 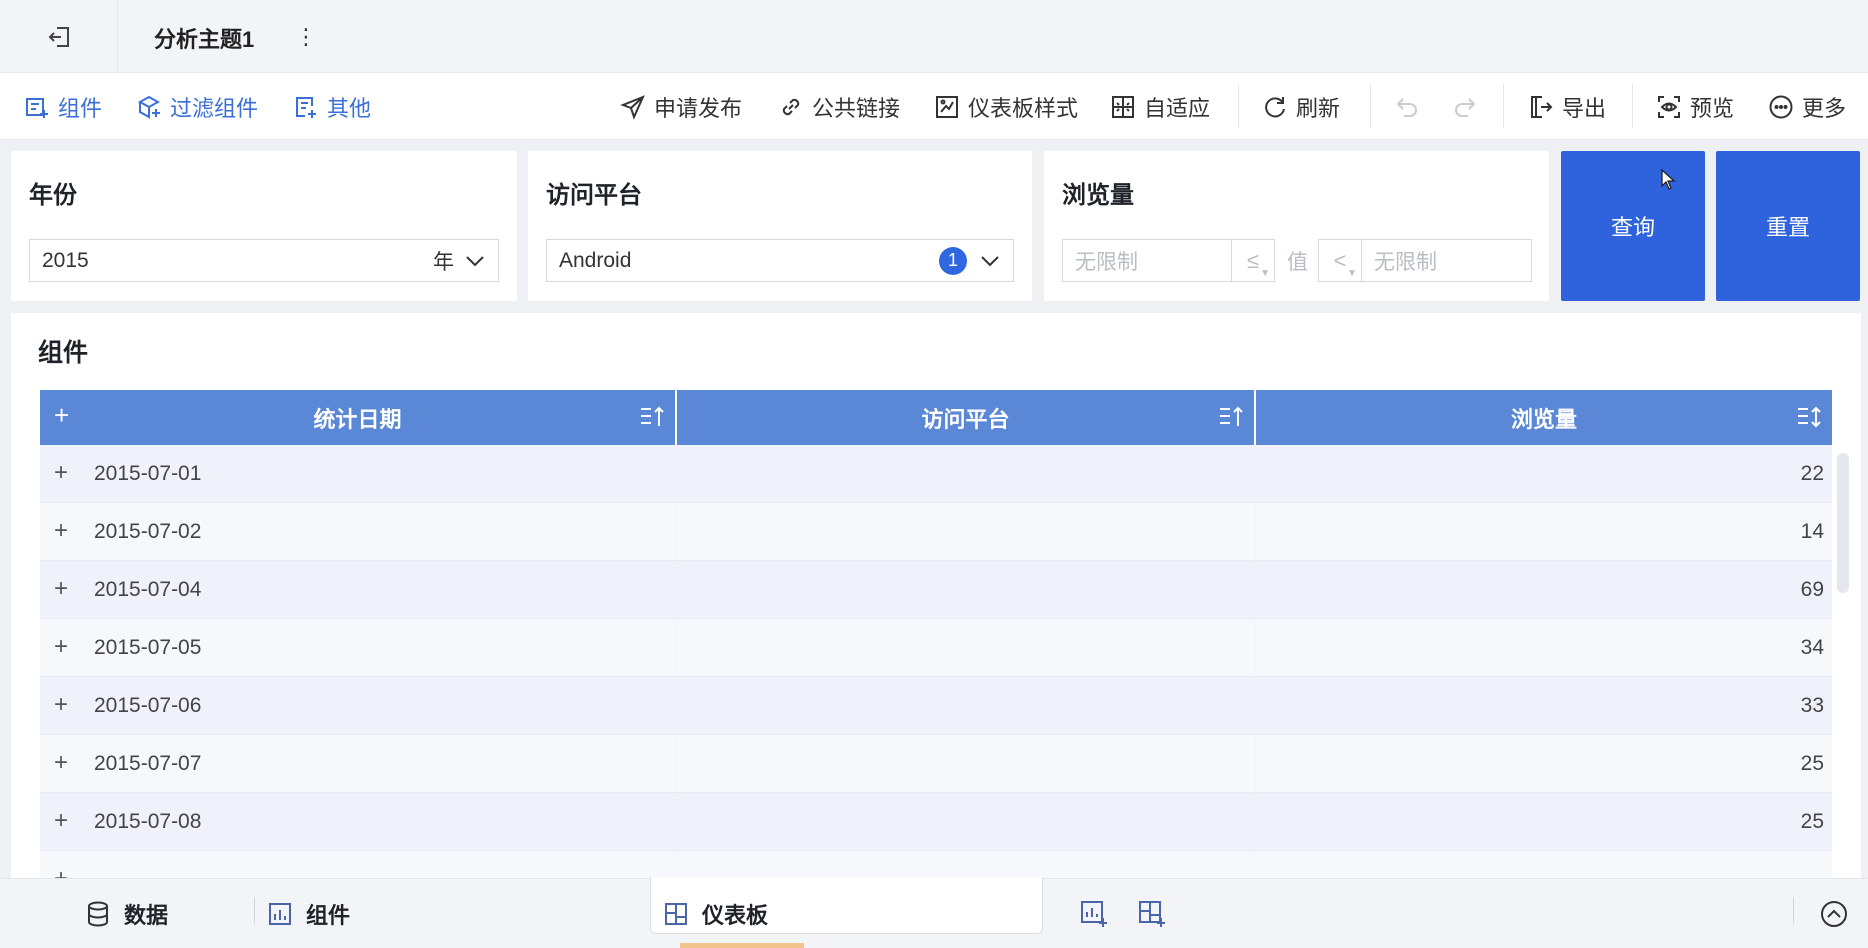 I want to click on platform-select-value: Android, so click(x=595, y=260).